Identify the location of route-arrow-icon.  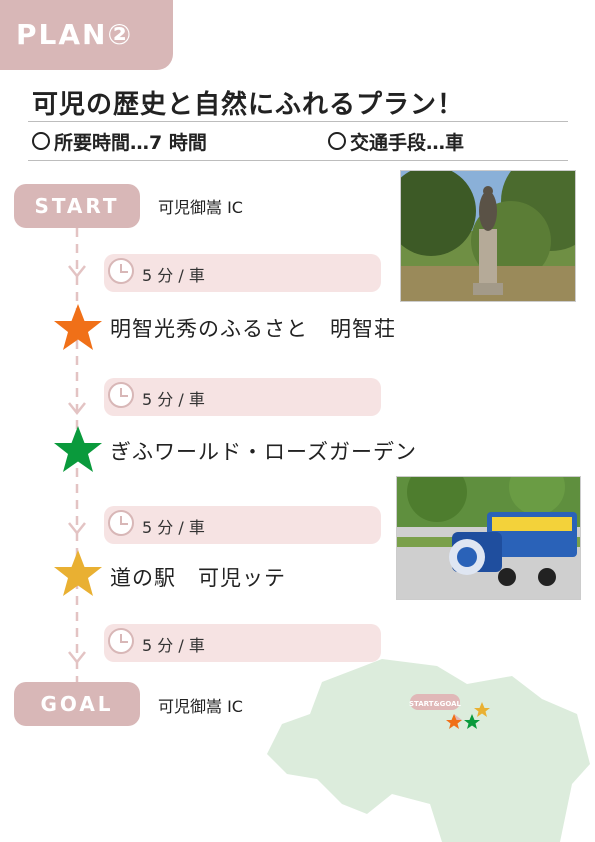
(77, 658).